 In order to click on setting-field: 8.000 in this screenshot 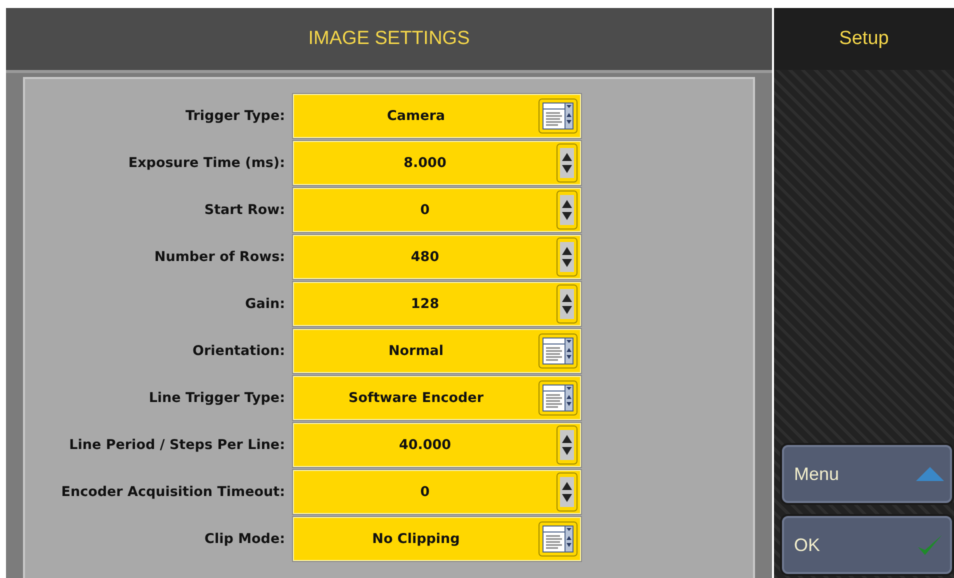, I will do `click(437, 162)`.